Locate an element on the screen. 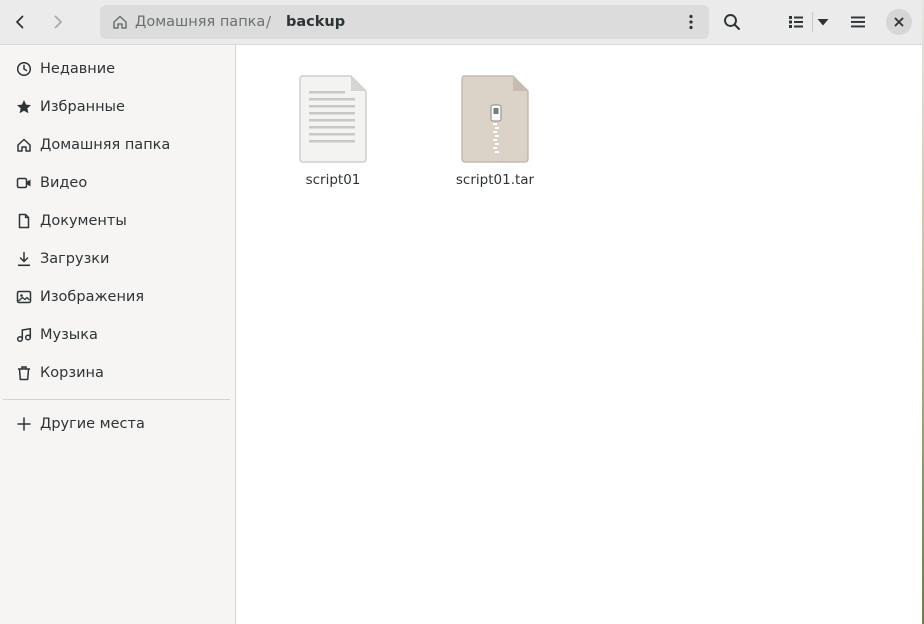  chevron-right-icon is located at coordinates (58, 22).